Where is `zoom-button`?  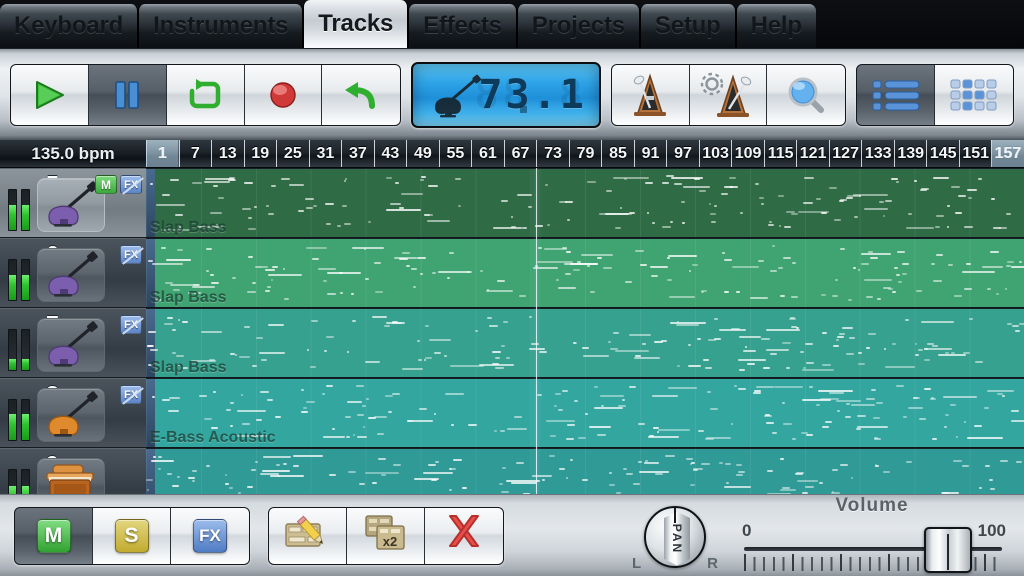 zoom-button is located at coordinates (806, 94).